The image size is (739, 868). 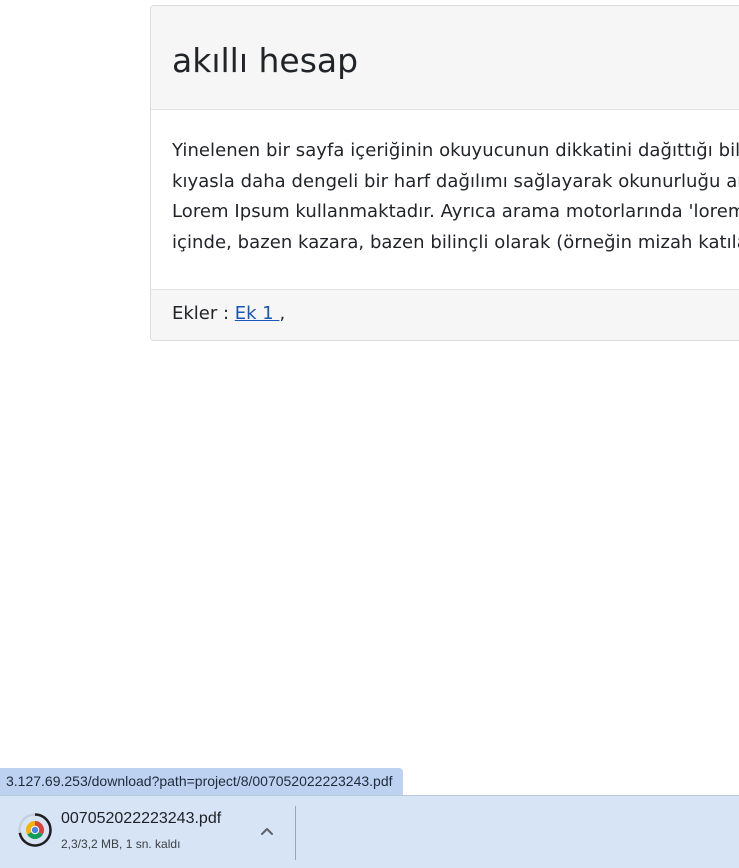 I want to click on download-divider, so click(x=295, y=833).